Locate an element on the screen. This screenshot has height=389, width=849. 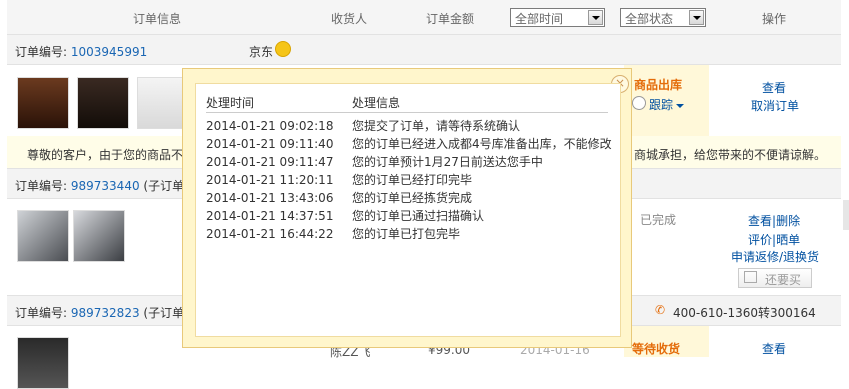
share-link: 晒单 is located at coordinates (788, 240).